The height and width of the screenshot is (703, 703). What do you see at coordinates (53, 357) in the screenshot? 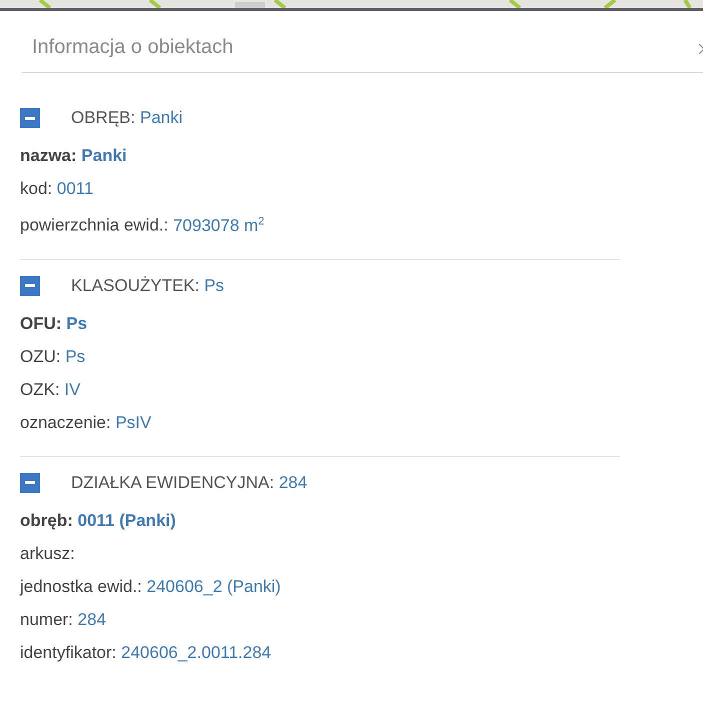
I see `attribute-row-text: OZU: Ps` at bounding box center [53, 357].